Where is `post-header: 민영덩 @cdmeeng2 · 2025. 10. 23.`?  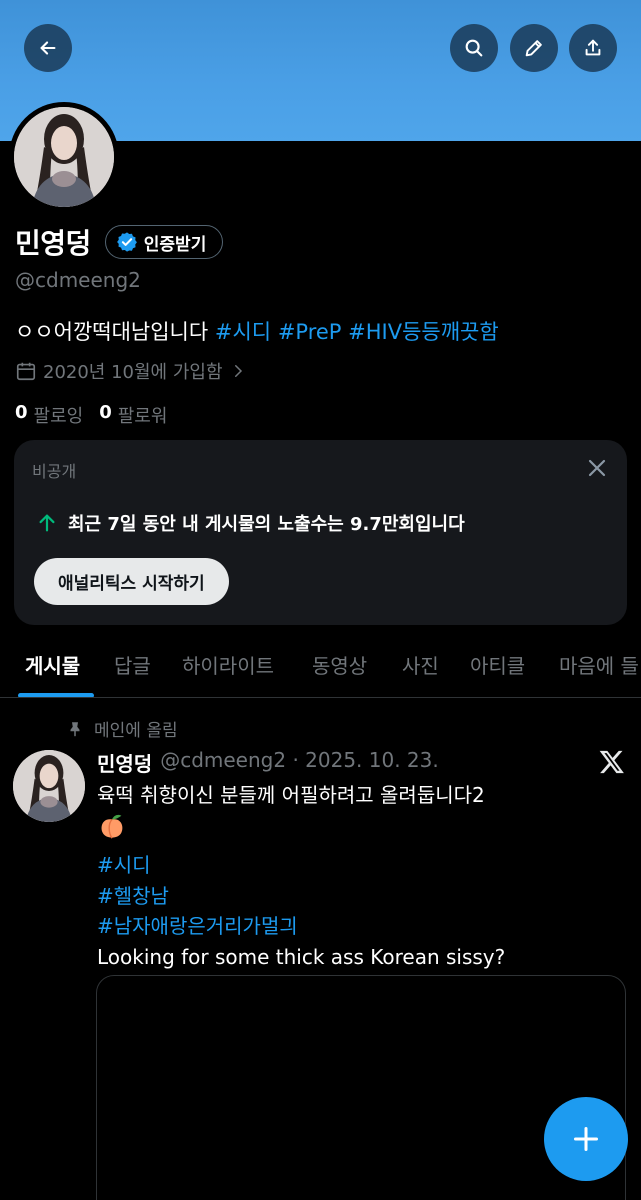
post-header: 민영덩 @cdmeeng2 · 2025. 10. 23. is located at coordinates (268, 762).